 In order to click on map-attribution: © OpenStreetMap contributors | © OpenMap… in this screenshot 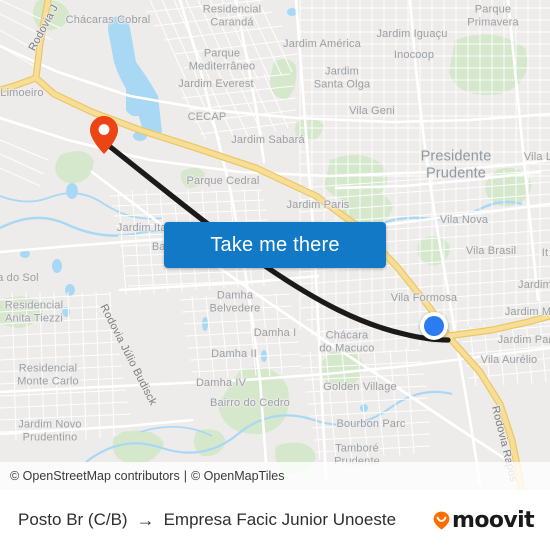, I will do `click(275, 476)`.